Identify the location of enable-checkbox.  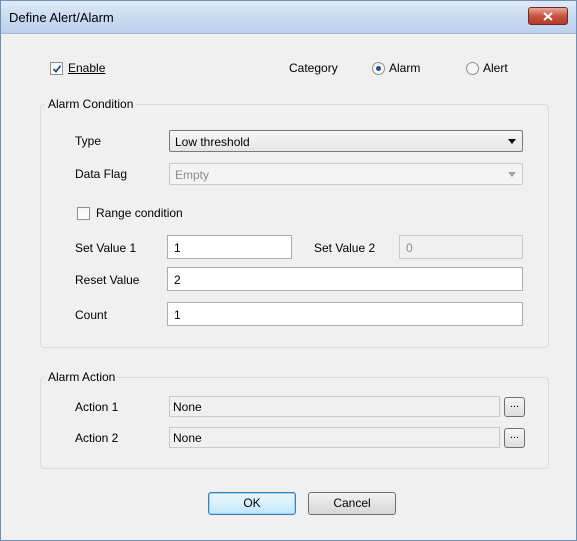
(56, 68).